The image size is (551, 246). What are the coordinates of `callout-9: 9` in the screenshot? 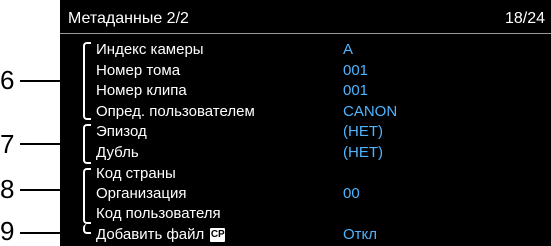 It's located at (7, 231).